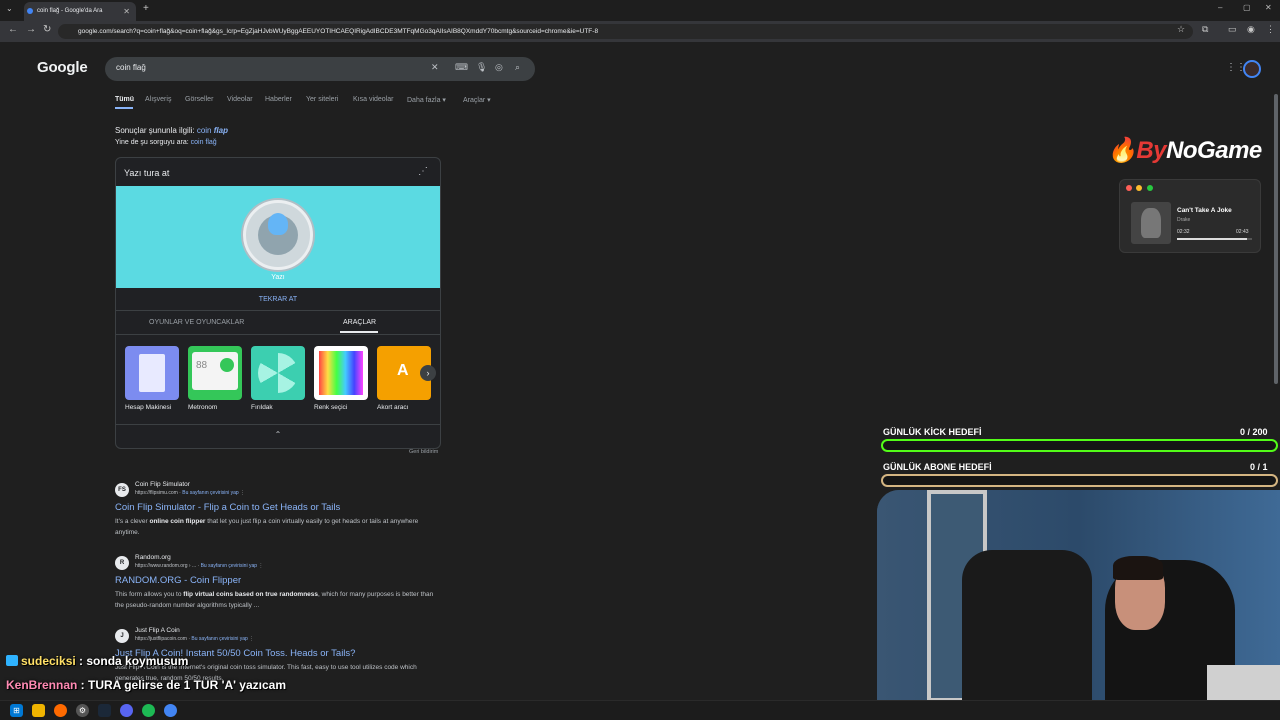 The image size is (1280, 720). Describe the element at coordinates (278, 299) in the screenshot. I see `flip-again-button: TEKRAR AT` at that location.